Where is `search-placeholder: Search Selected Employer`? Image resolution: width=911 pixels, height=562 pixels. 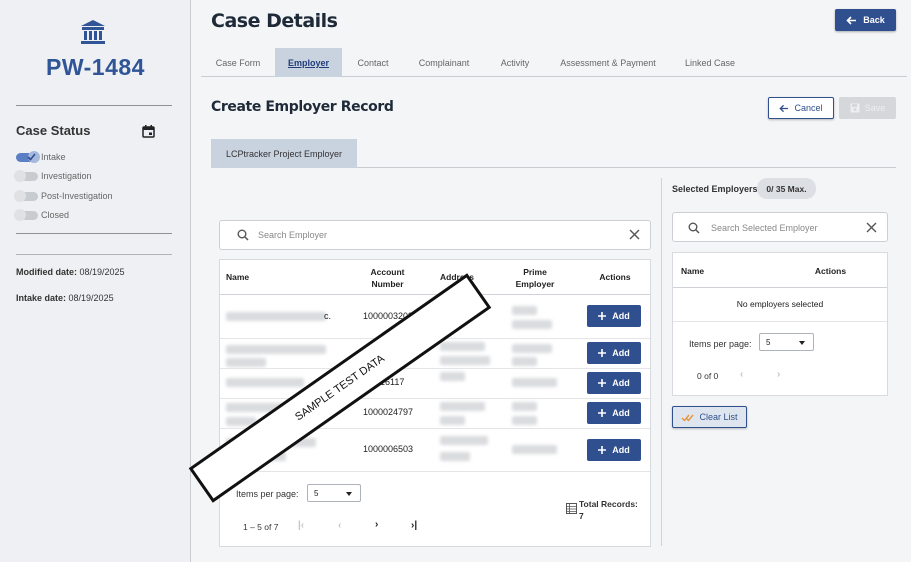 search-placeholder: Search Selected Employer is located at coordinates (764, 228).